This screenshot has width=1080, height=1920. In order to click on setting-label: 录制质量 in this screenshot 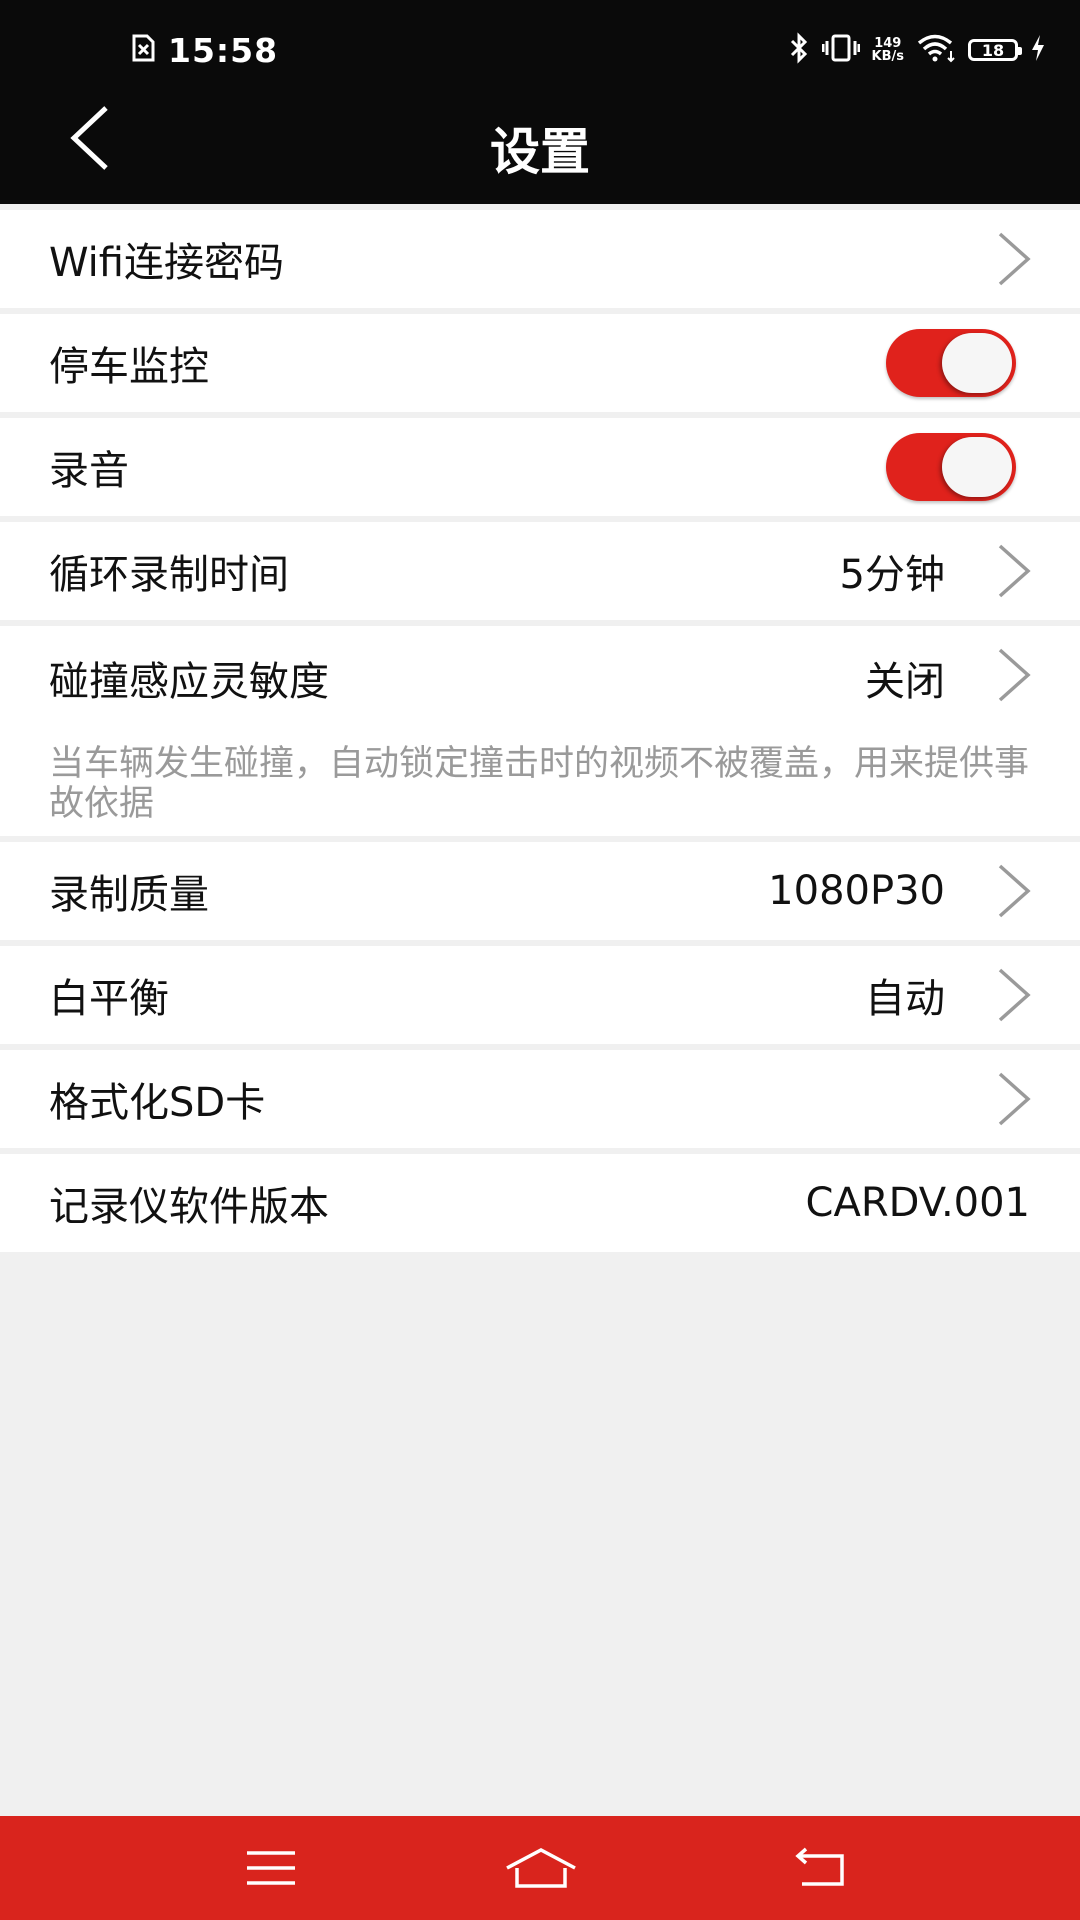, I will do `click(129, 895)`.